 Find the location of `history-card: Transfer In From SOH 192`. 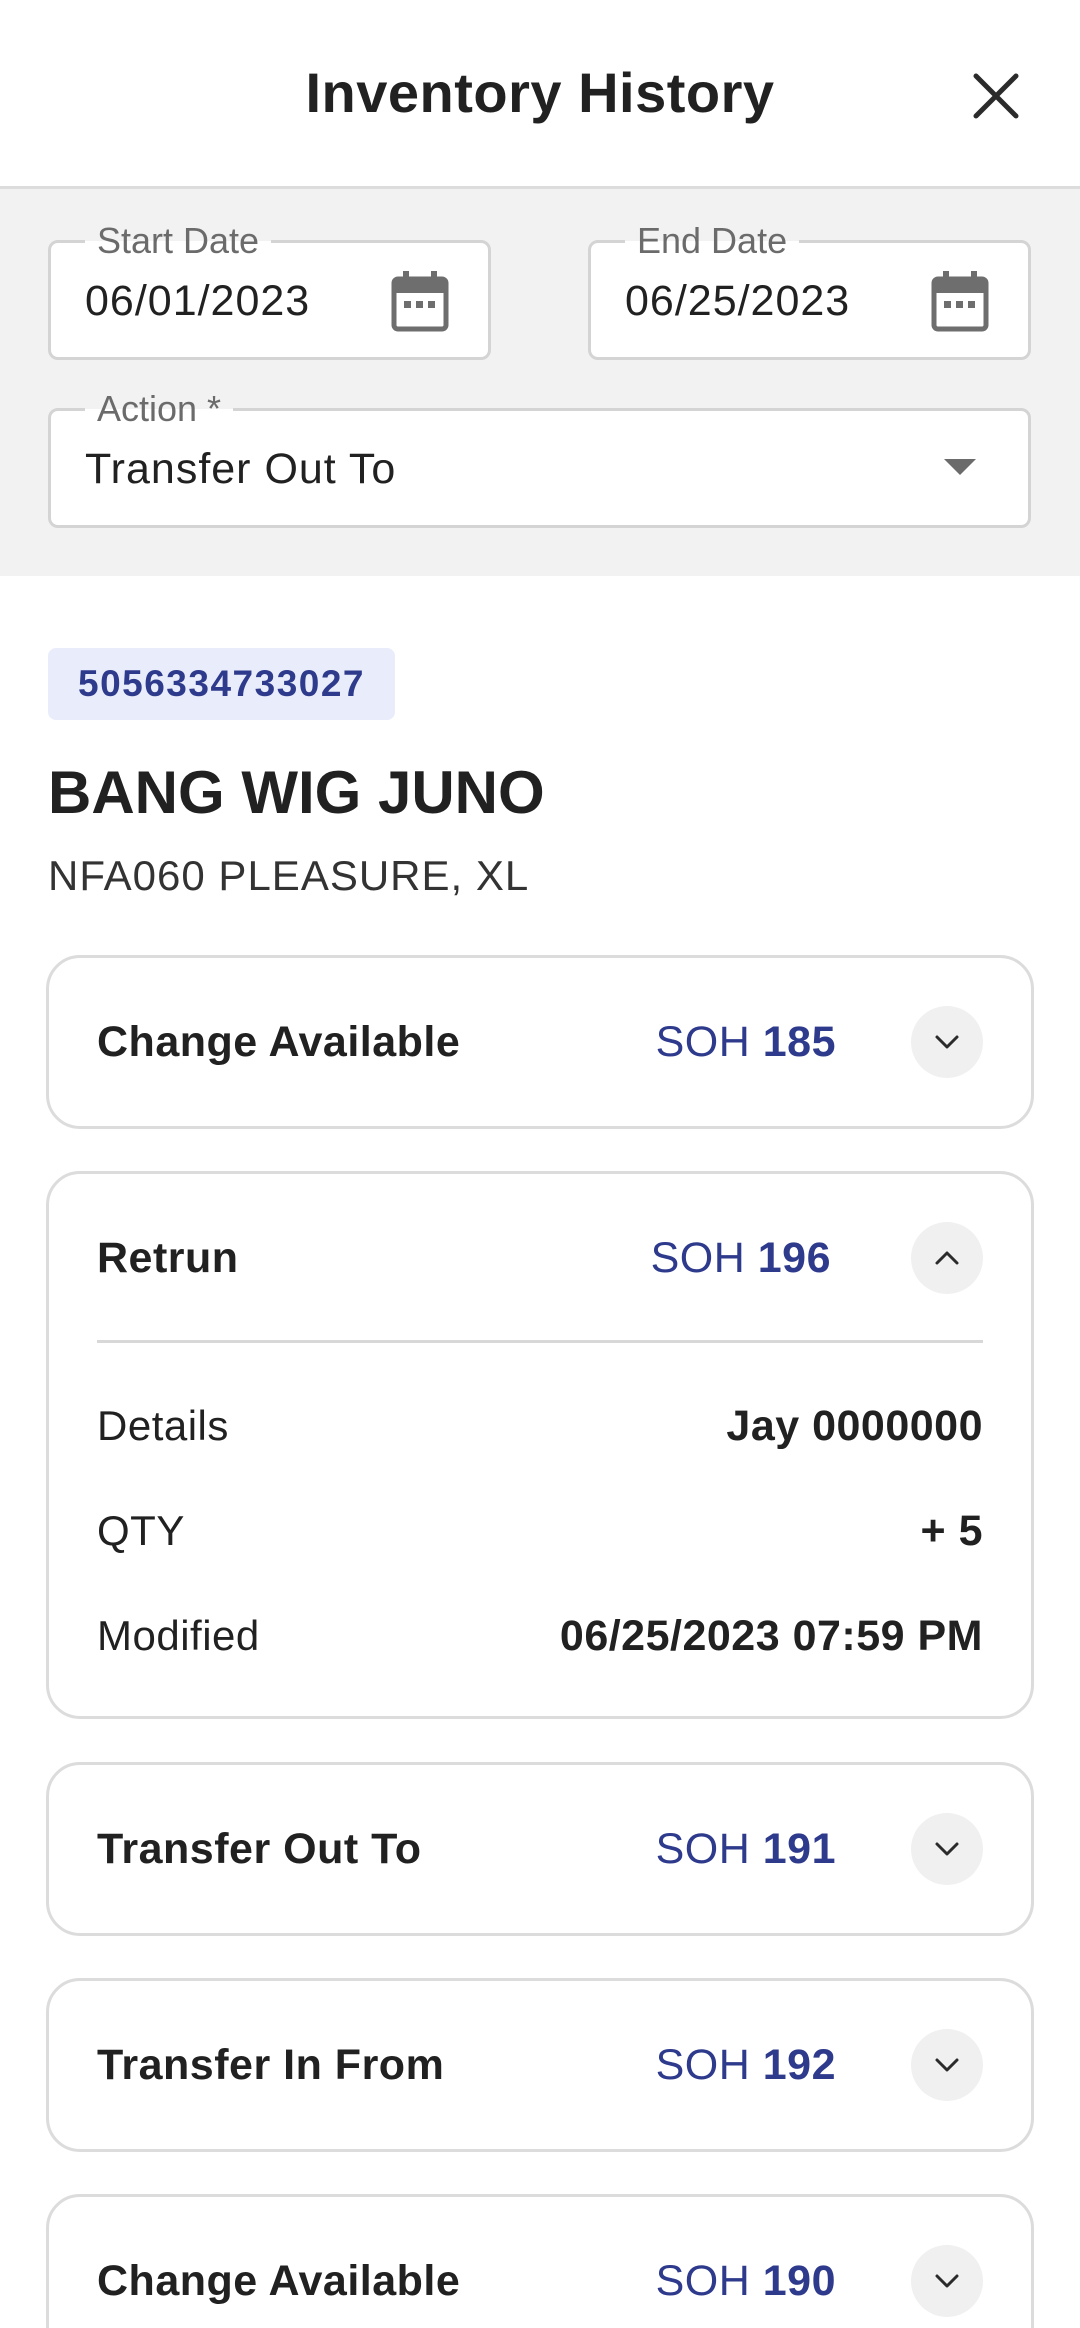

history-card: Transfer In From SOH 192 is located at coordinates (540, 2065).